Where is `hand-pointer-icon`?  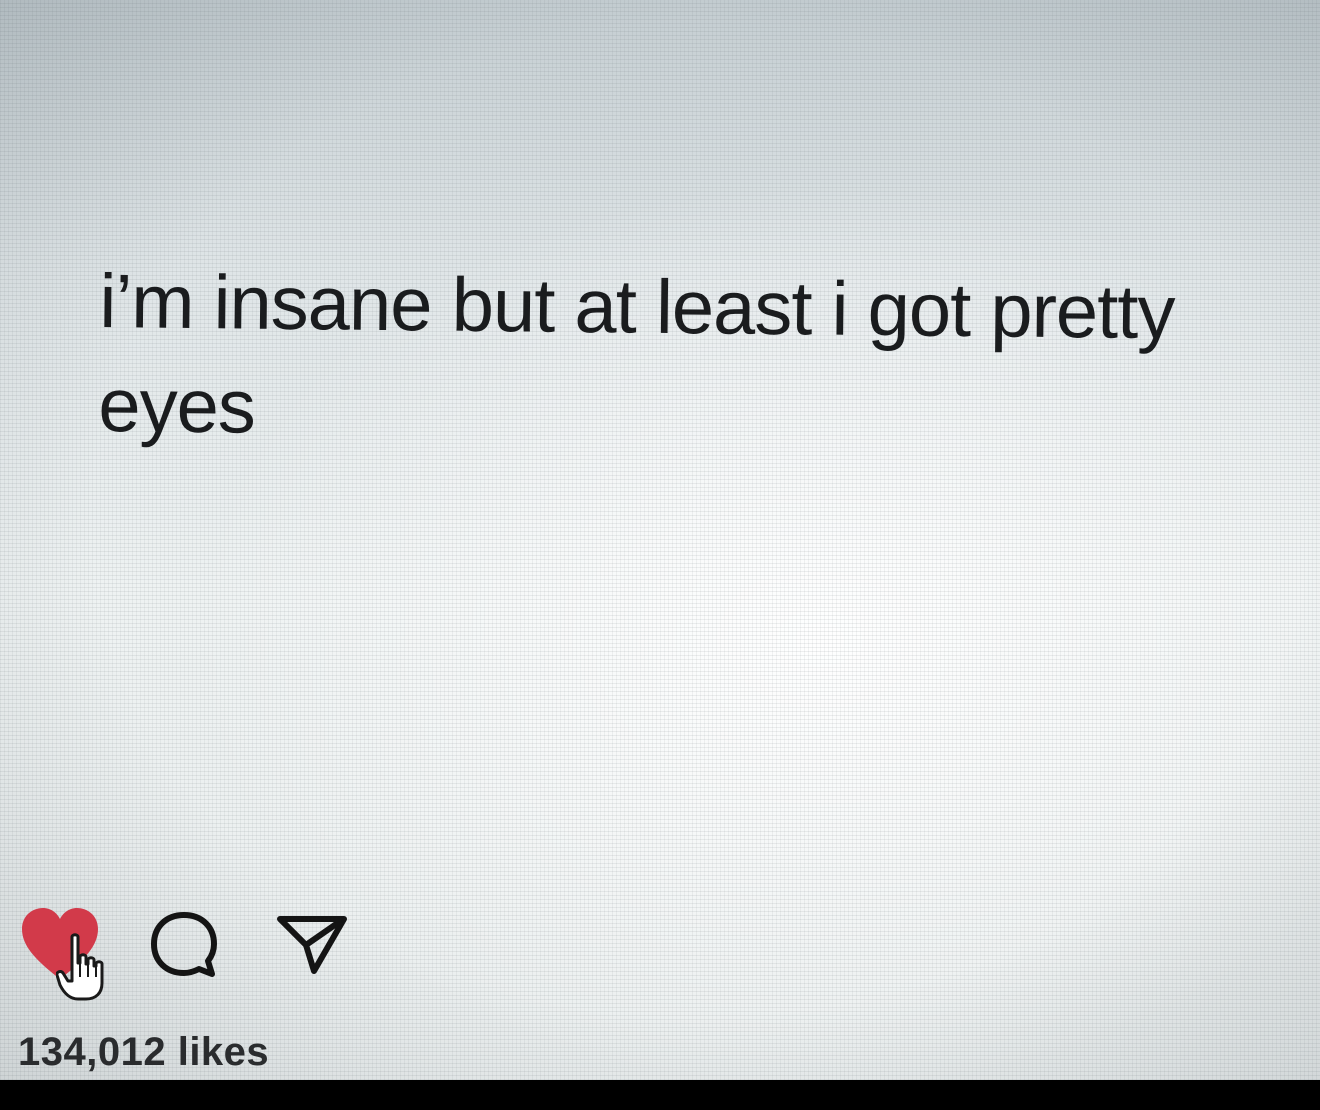
hand-pointer-icon is located at coordinates (80, 967).